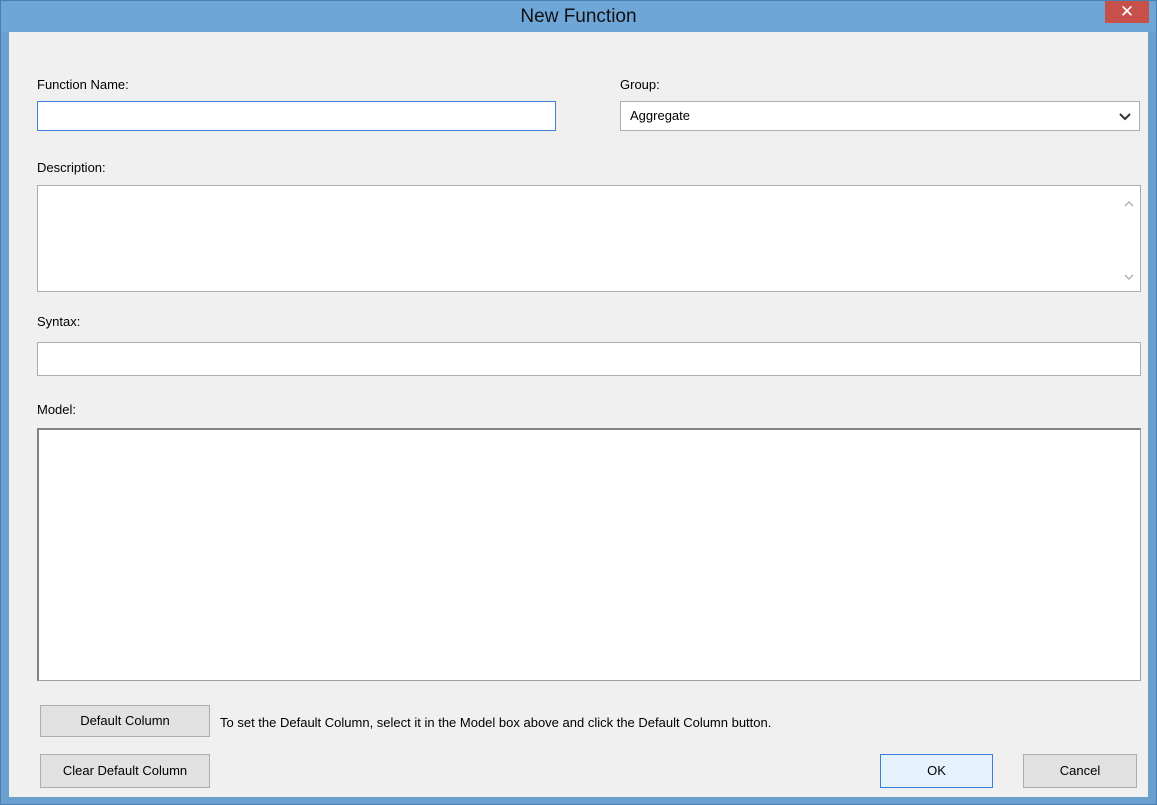  Describe the element at coordinates (1125, 117) in the screenshot. I see `chevron-down-icon` at that location.